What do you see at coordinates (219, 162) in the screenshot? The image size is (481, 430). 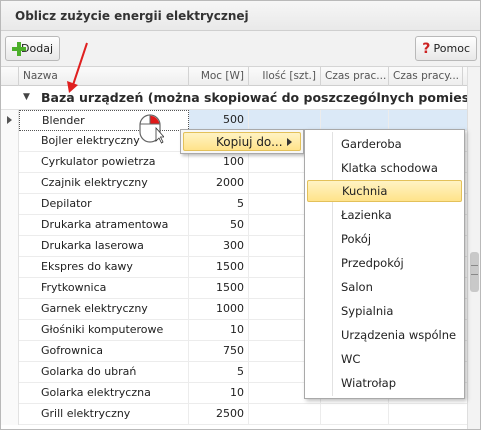 I see `device-power: 100` at bounding box center [219, 162].